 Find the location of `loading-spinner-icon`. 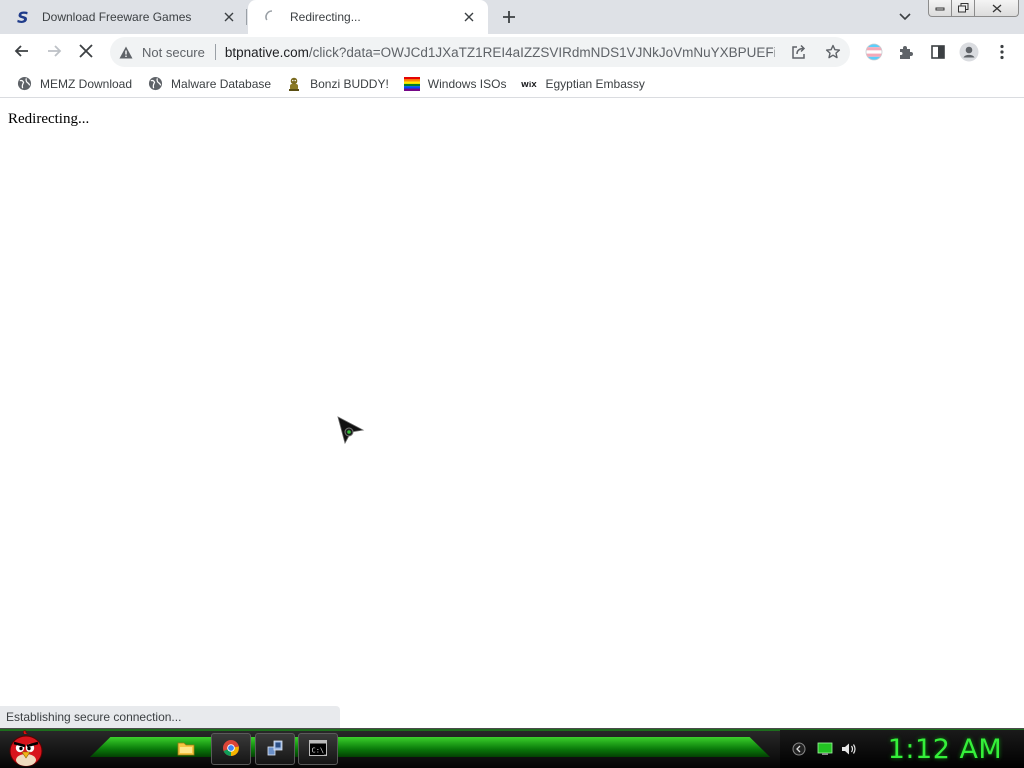

loading-spinner-icon is located at coordinates (272, 17).